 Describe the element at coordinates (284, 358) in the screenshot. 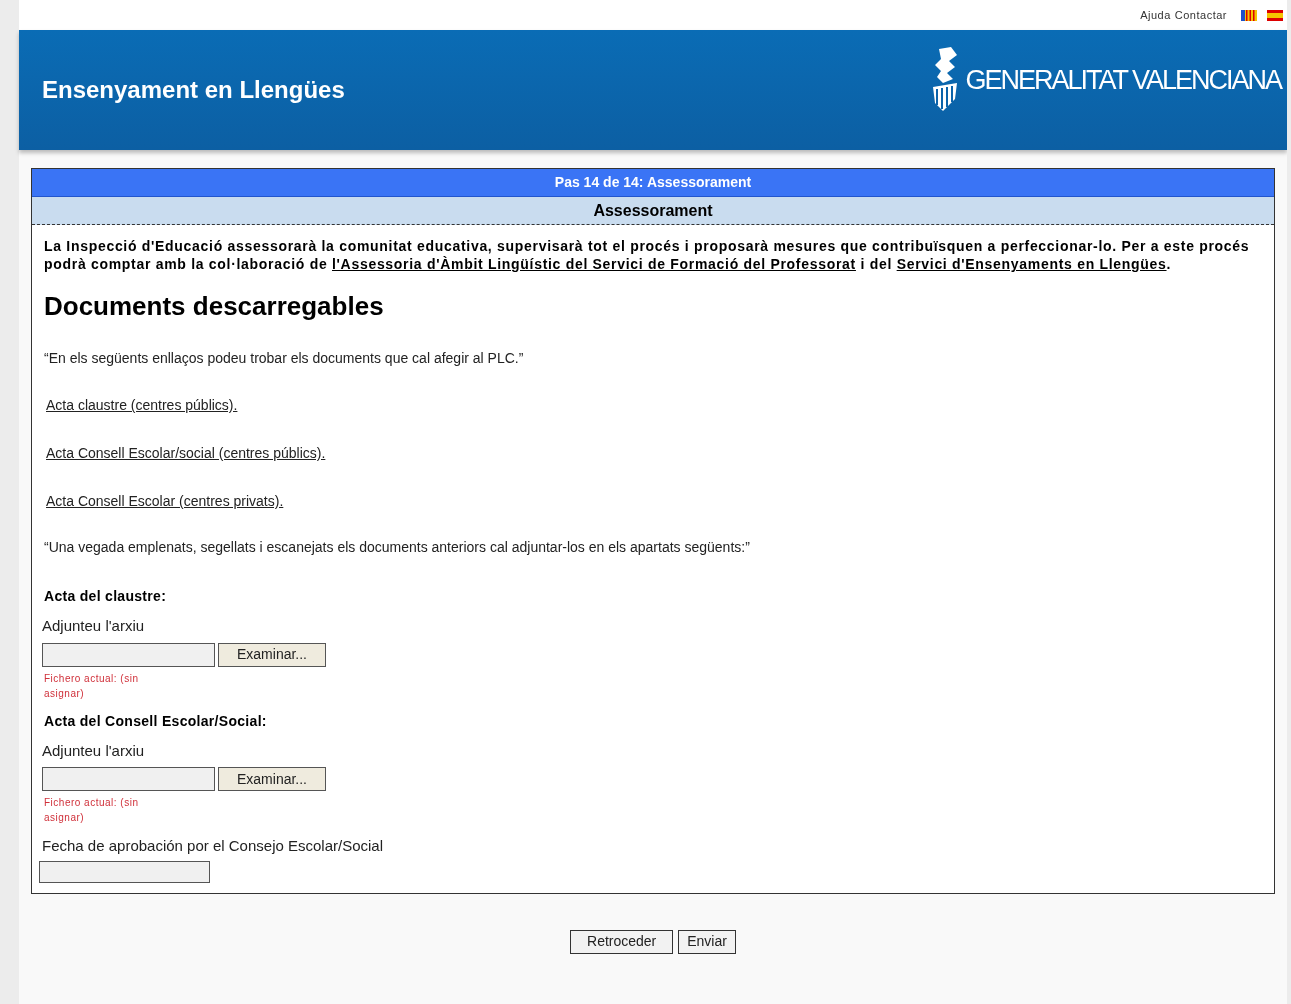

I see `documents-note: “En els següents enllaços podeu trobar els documents que cal afegir al PLC.”` at that location.